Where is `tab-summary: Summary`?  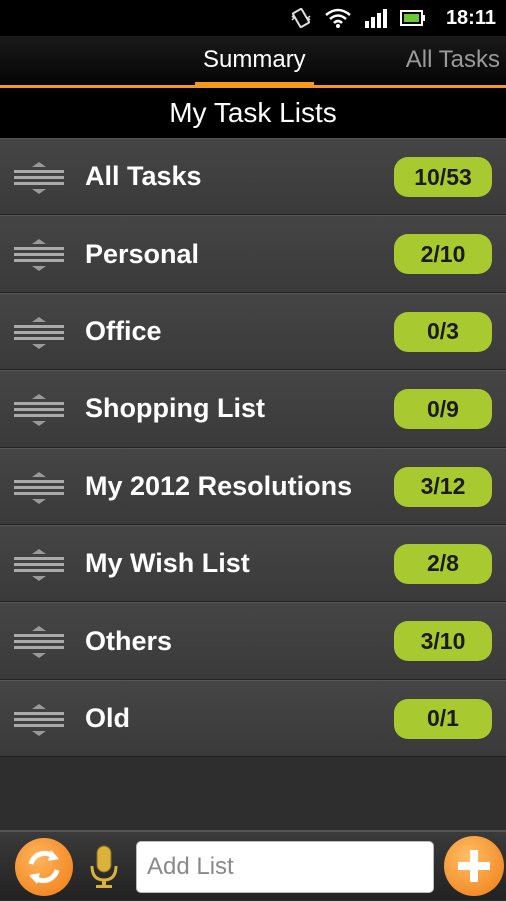 tab-summary: Summary is located at coordinates (254, 67).